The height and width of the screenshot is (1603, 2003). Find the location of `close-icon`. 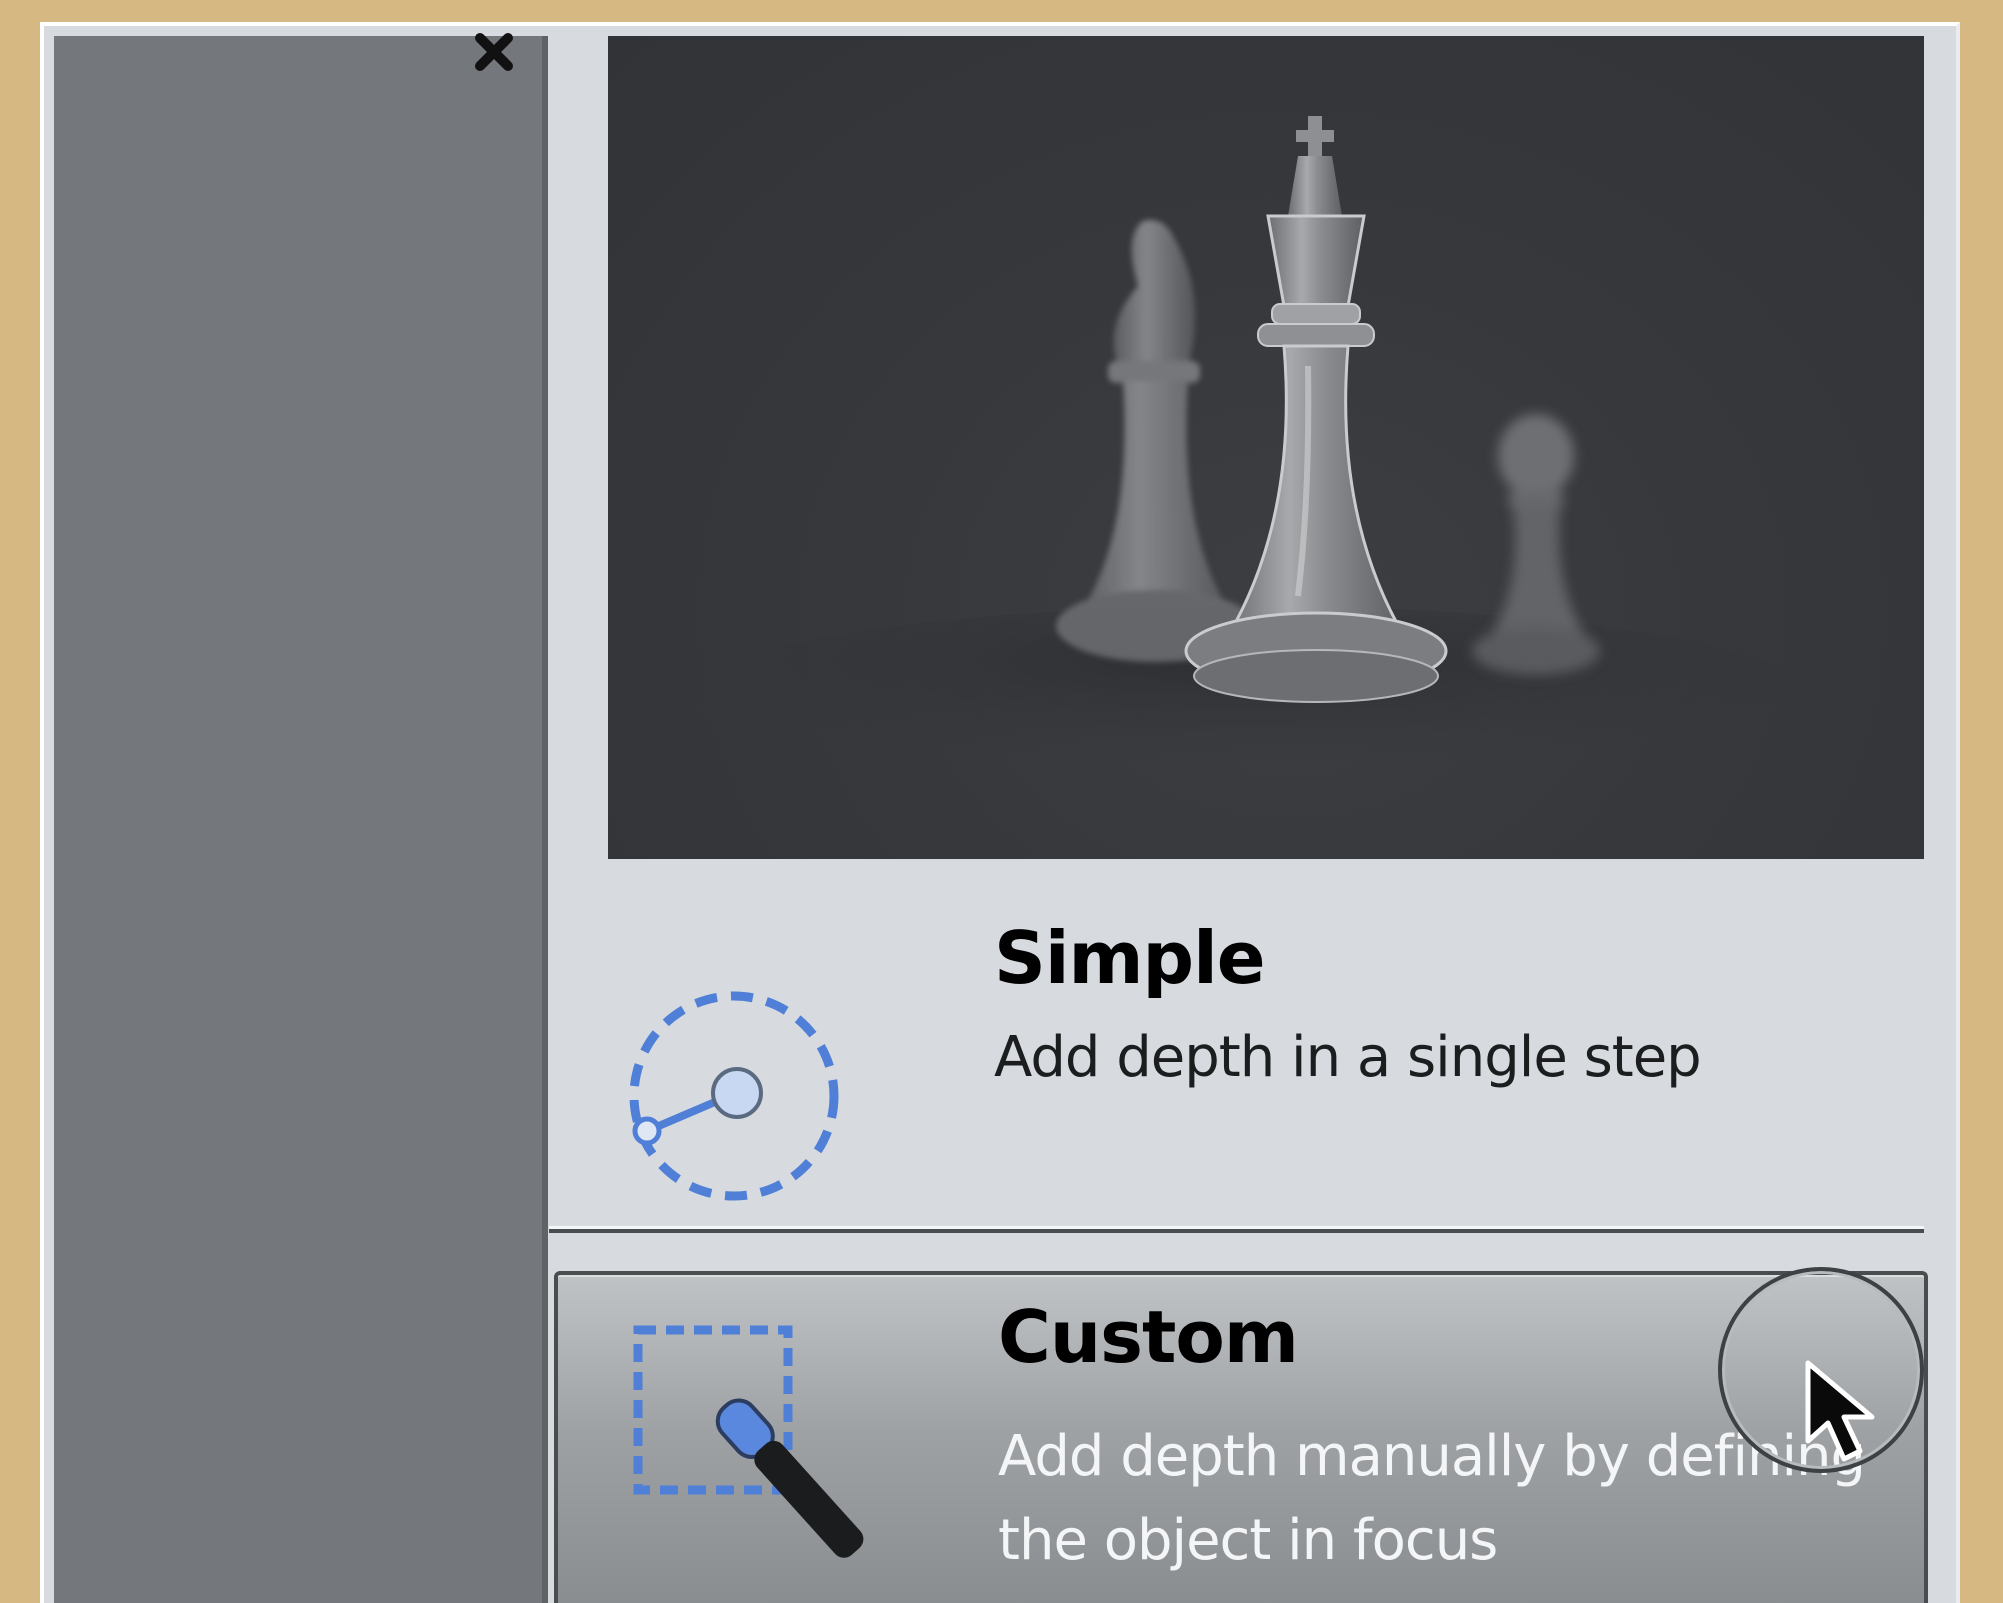

close-icon is located at coordinates (494, 52).